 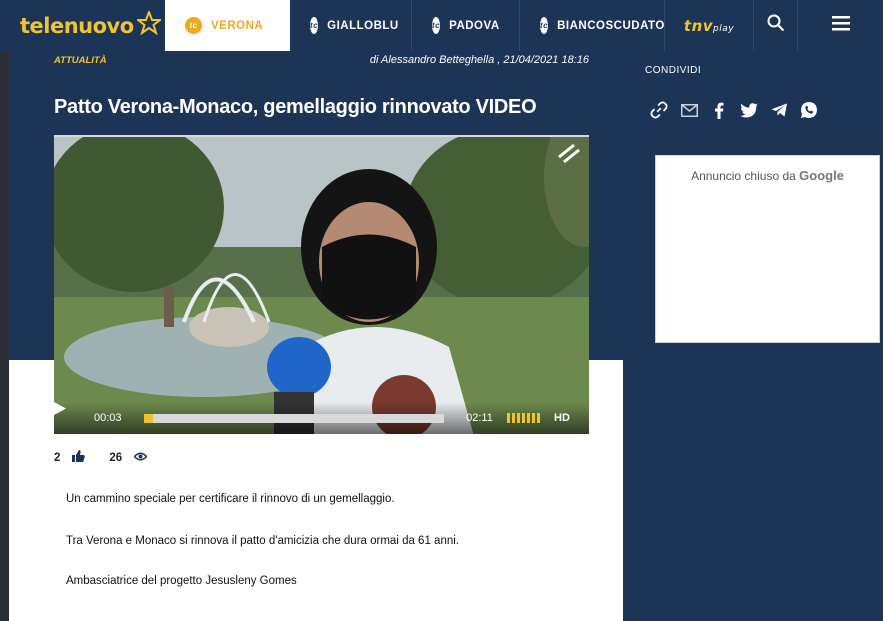 What do you see at coordinates (4, 336) in the screenshot?
I see `left-edge` at bounding box center [4, 336].